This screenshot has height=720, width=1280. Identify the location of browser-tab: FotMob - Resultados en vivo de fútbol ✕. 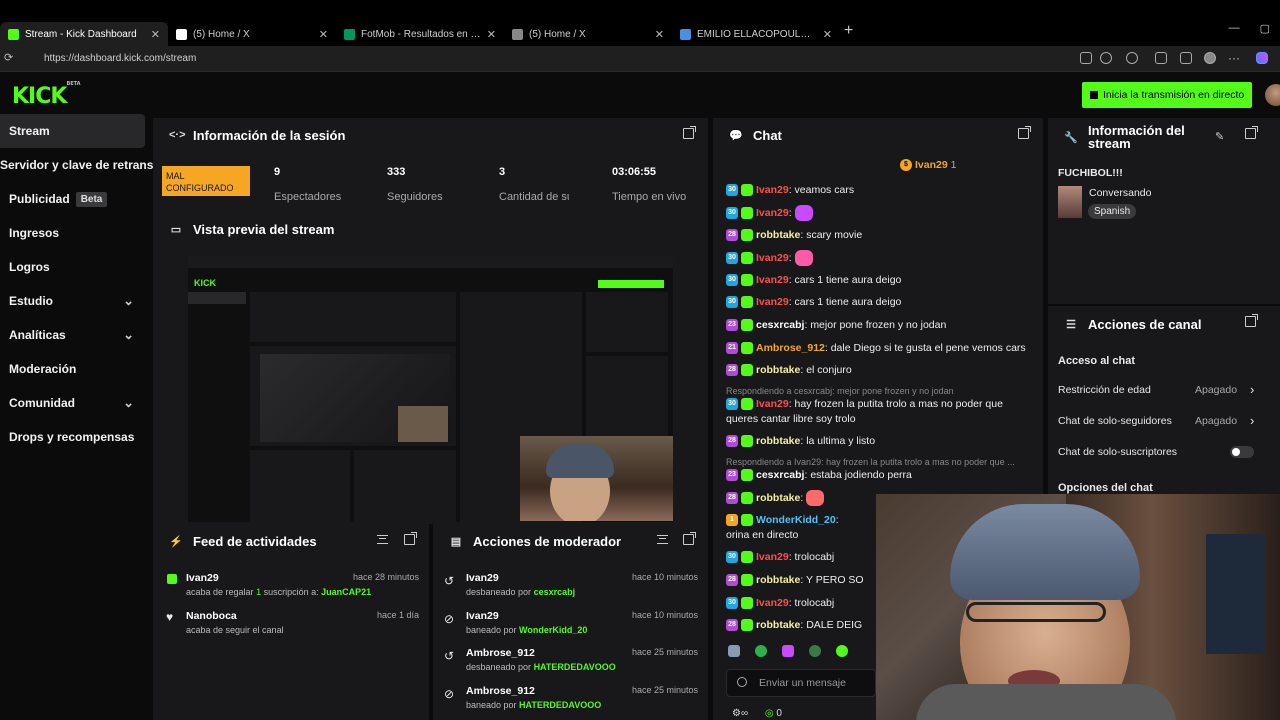
(420, 34).